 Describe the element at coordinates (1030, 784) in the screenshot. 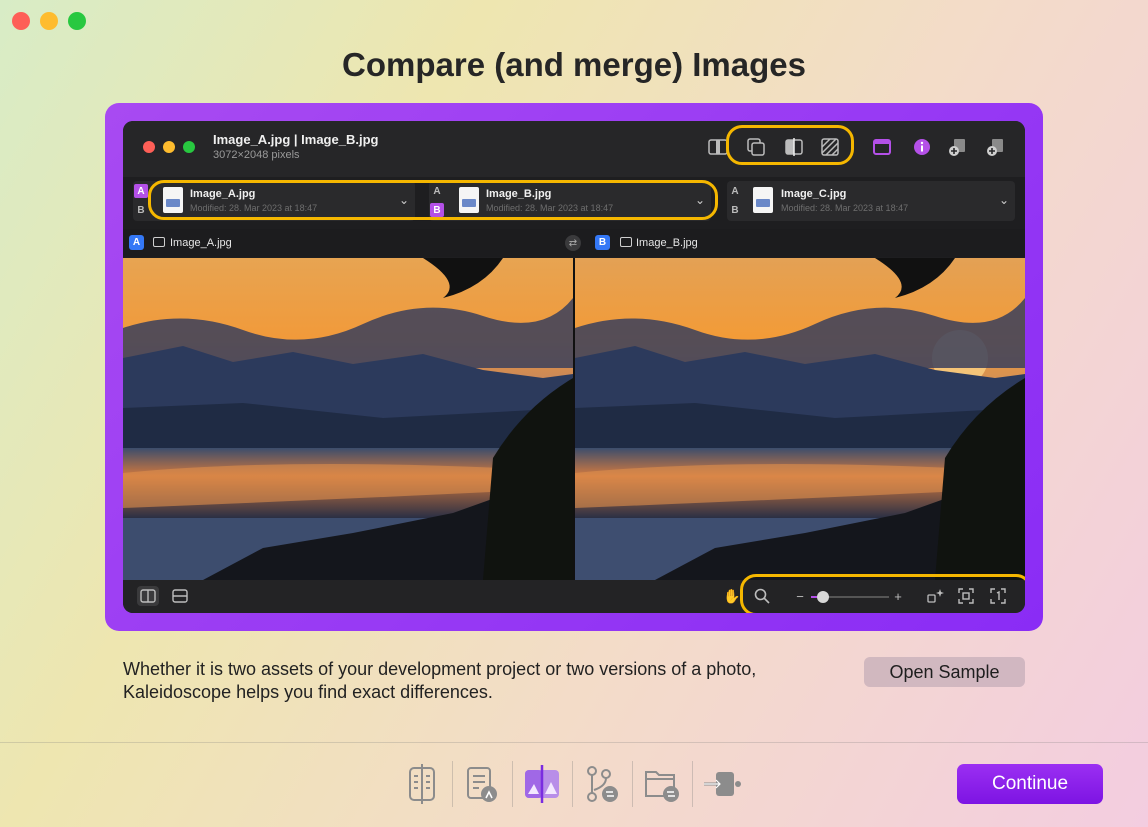

I see `continue-button: Continue` at that location.